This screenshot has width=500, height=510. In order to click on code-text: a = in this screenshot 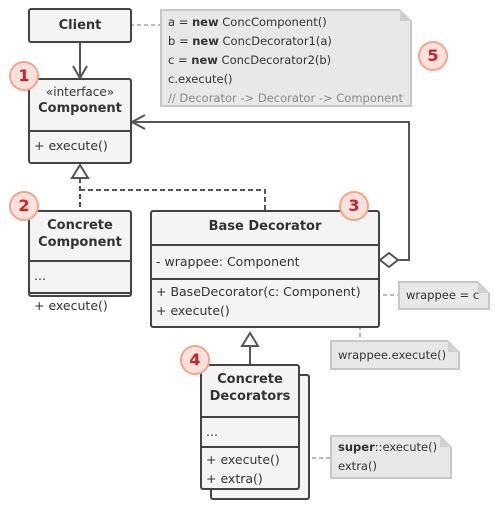, I will do `click(180, 22)`.